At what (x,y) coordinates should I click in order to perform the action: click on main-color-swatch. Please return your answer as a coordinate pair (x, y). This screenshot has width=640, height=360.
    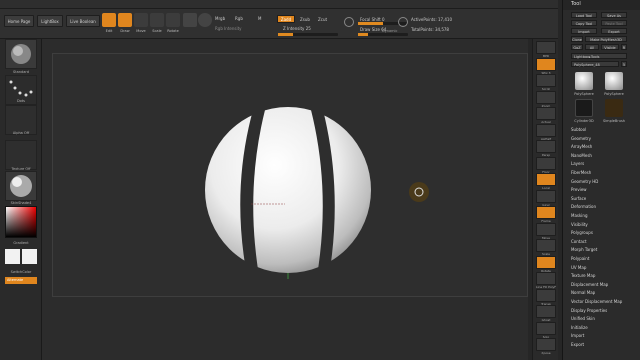
    Looking at the image, I should click on (12, 256).